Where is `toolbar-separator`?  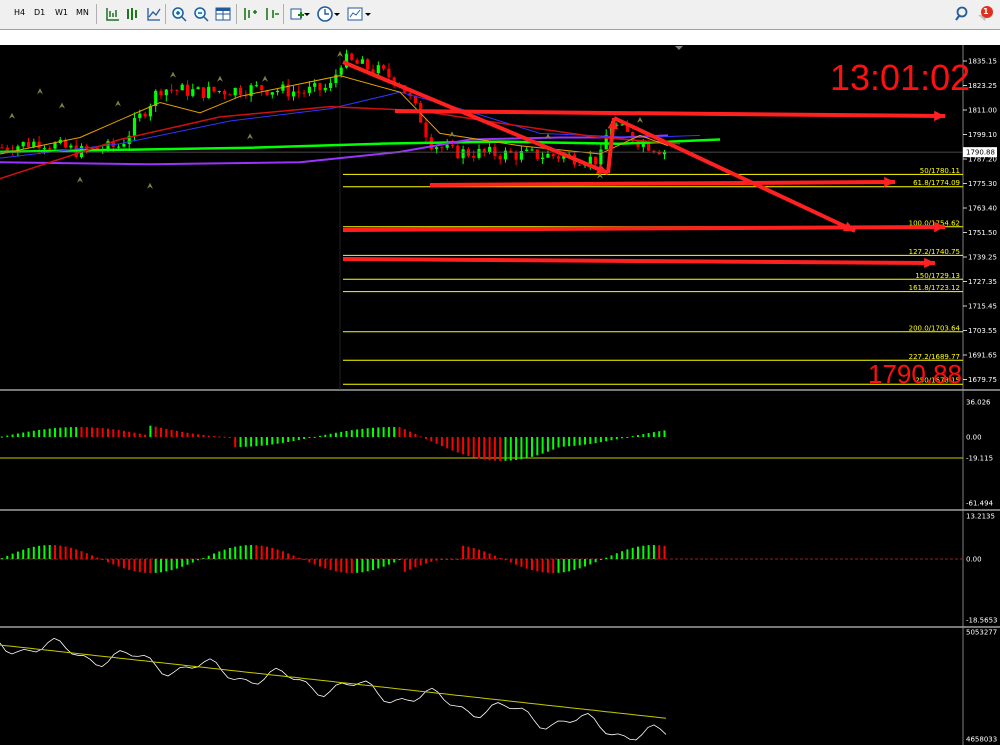
toolbar-separator is located at coordinates (236, 14).